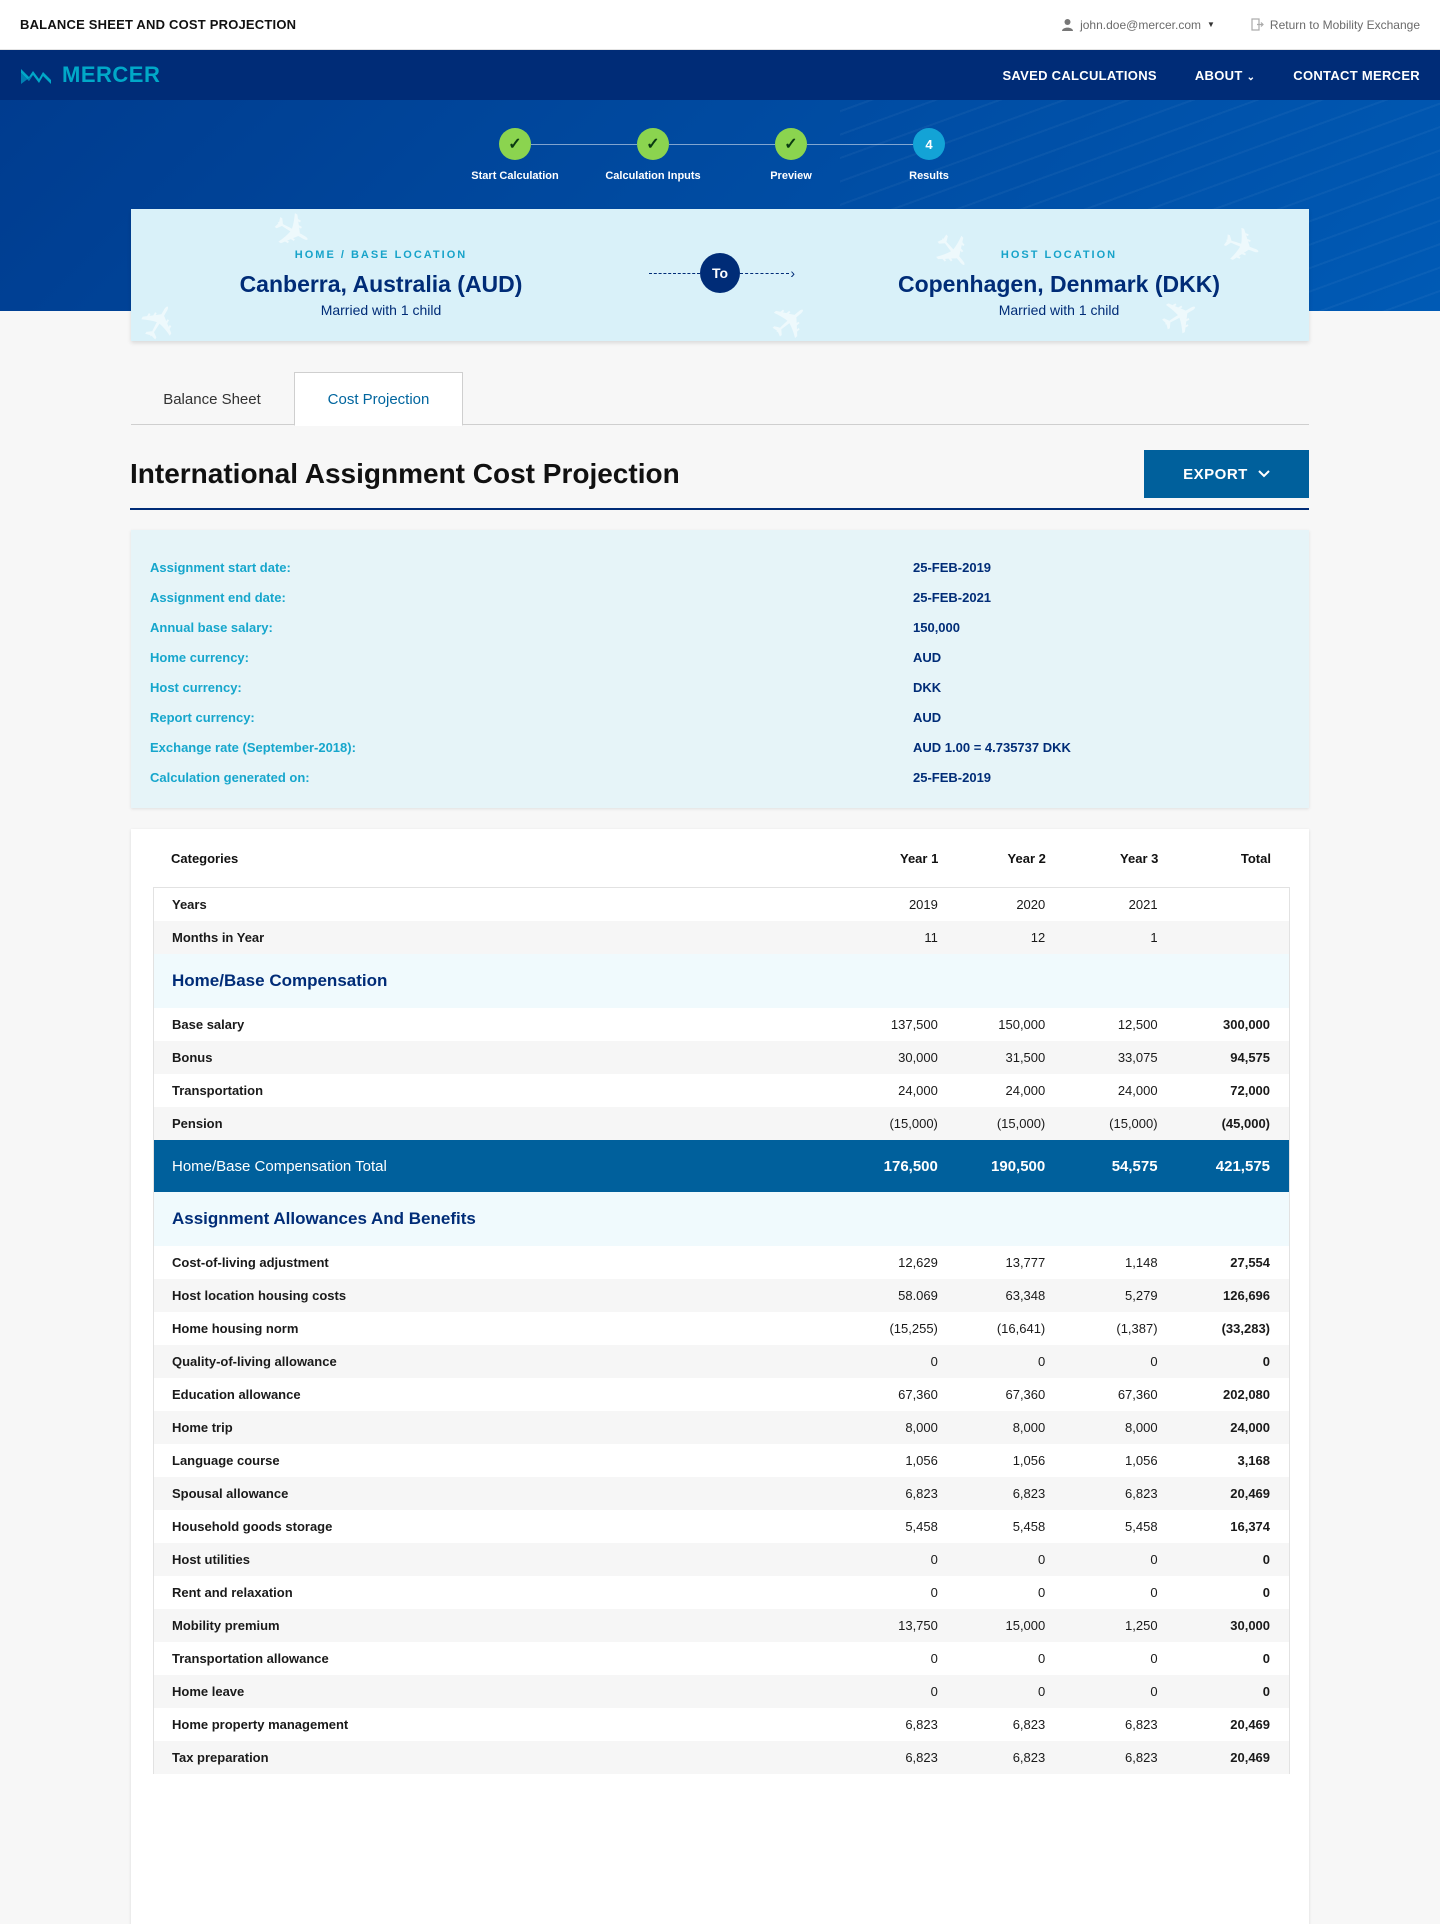  Describe the element at coordinates (1250, 1526) in the screenshot. I see `cell-total: 16,374` at that location.